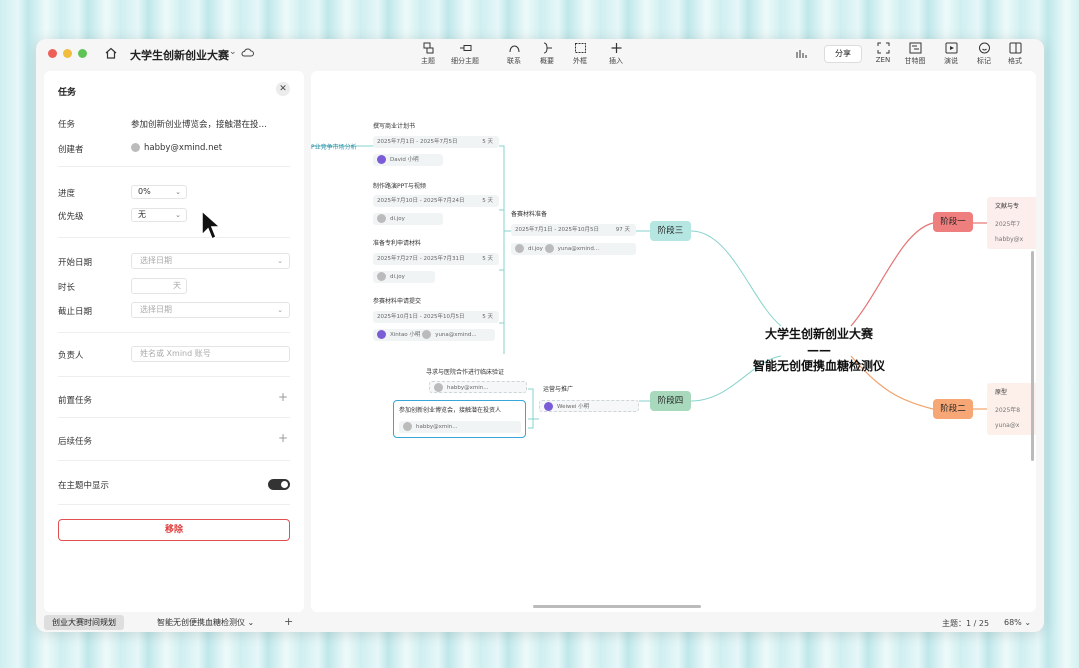  What do you see at coordinates (75, 312) in the screenshot?
I see `end-date-label: 截止日期` at bounding box center [75, 312].